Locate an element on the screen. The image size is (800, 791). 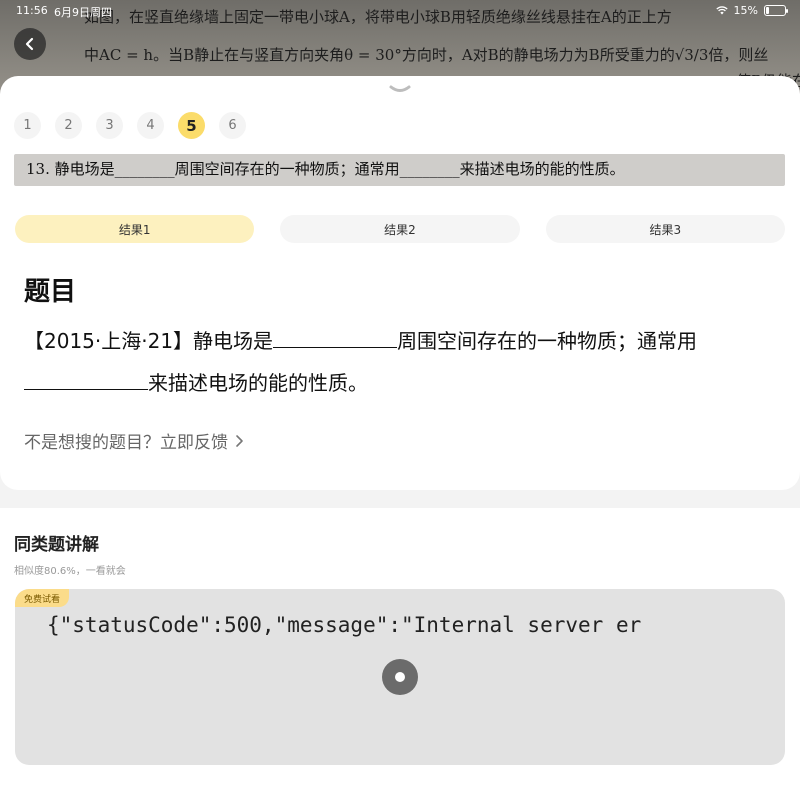
question-part-1: 【2015·上海·21】静电场是 is located at coordinates (149, 341).